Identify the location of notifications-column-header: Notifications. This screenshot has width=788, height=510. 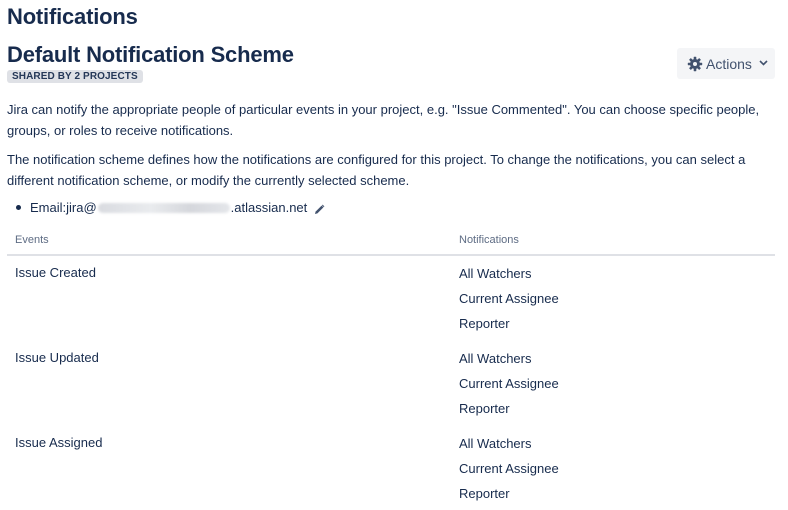
(489, 240).